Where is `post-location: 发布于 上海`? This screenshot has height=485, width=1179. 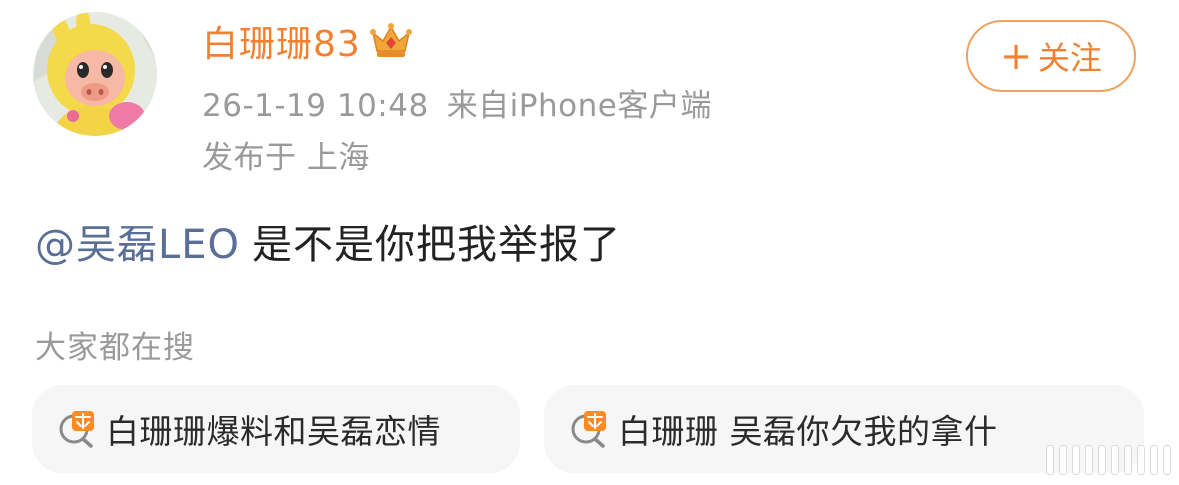
post-location: 发布于 上海 is located at coordinates (286, 158).